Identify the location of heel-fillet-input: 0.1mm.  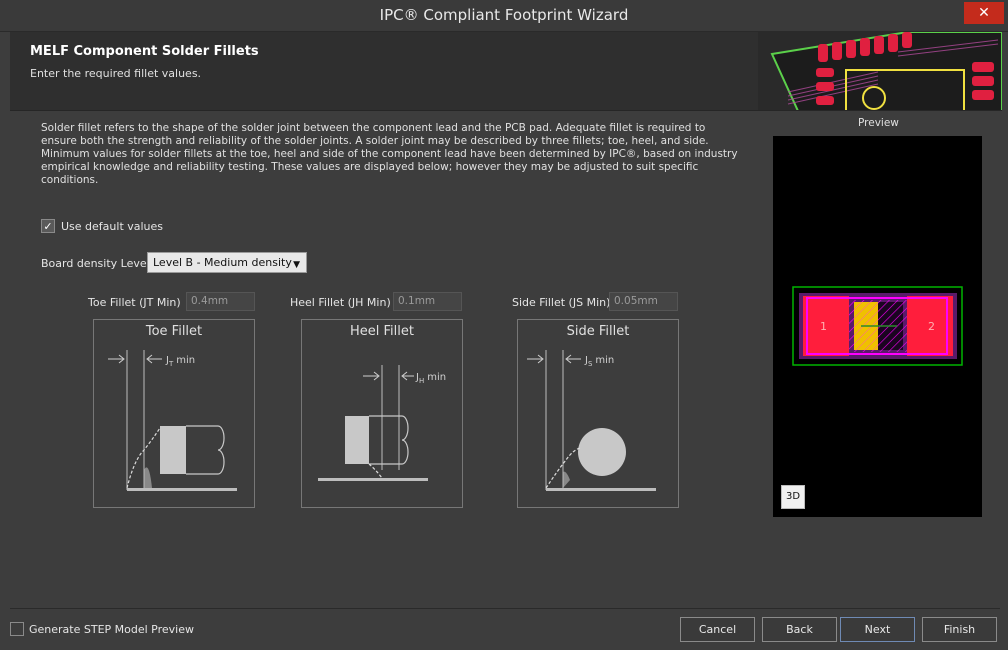
(427, 301).